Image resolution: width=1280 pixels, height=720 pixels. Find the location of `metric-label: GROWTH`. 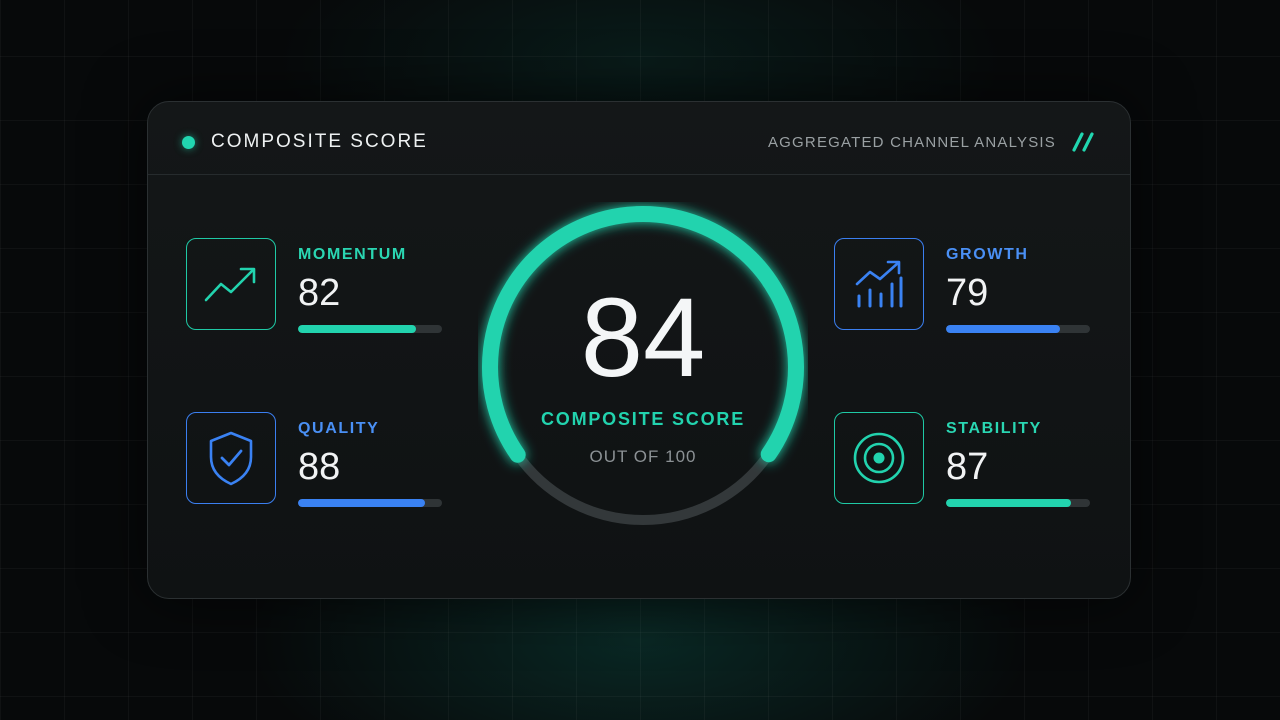

metric-label: GROWTH is located at coordinates (987, 254).